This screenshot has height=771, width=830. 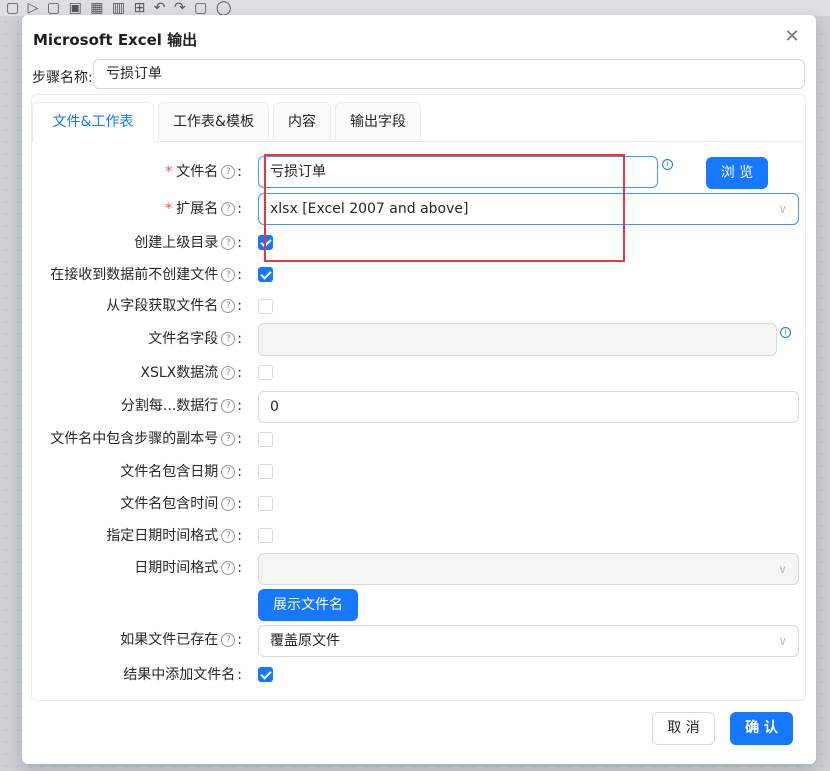 What do you see at coordinates (415, 8) in the screenshot?
I see `background-toolbar: ▢ ▷ ▢ ▣ ▦ ▥ ⊞ ↶ ↷ ▢ ◯` at bounding box center [415, 8].